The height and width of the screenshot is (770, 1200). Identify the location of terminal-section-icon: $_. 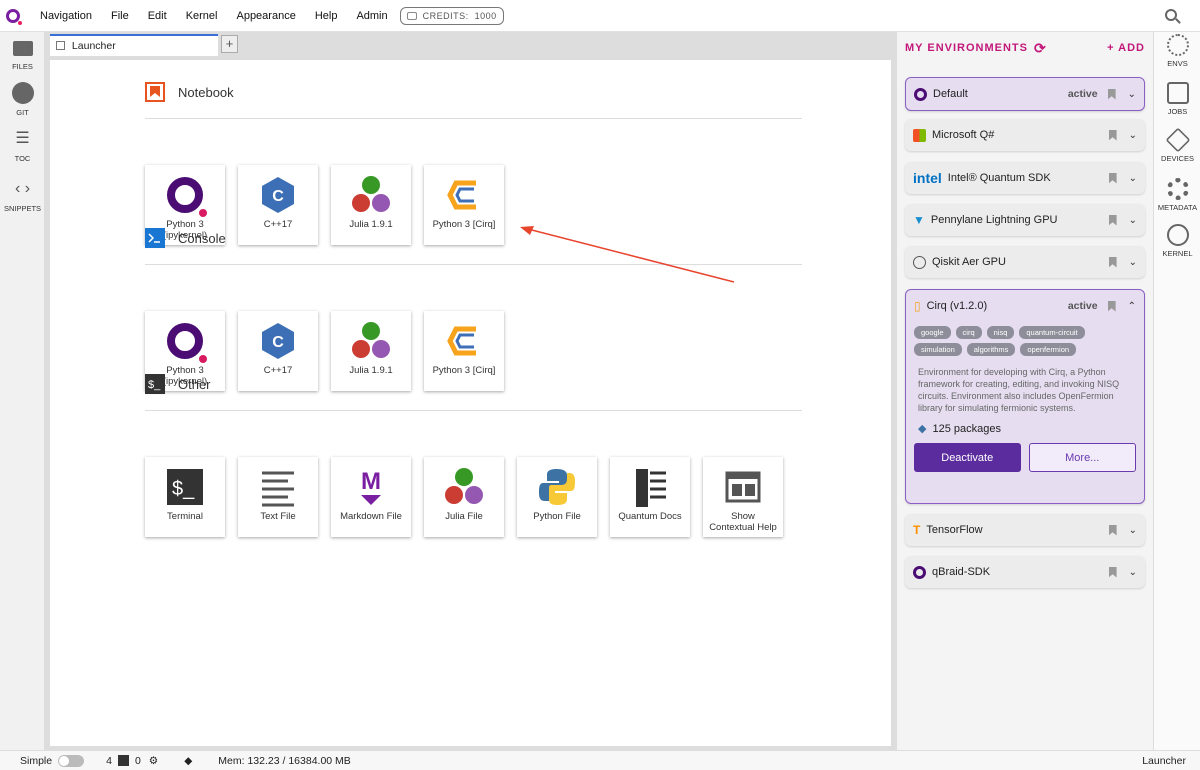
(155, 384).